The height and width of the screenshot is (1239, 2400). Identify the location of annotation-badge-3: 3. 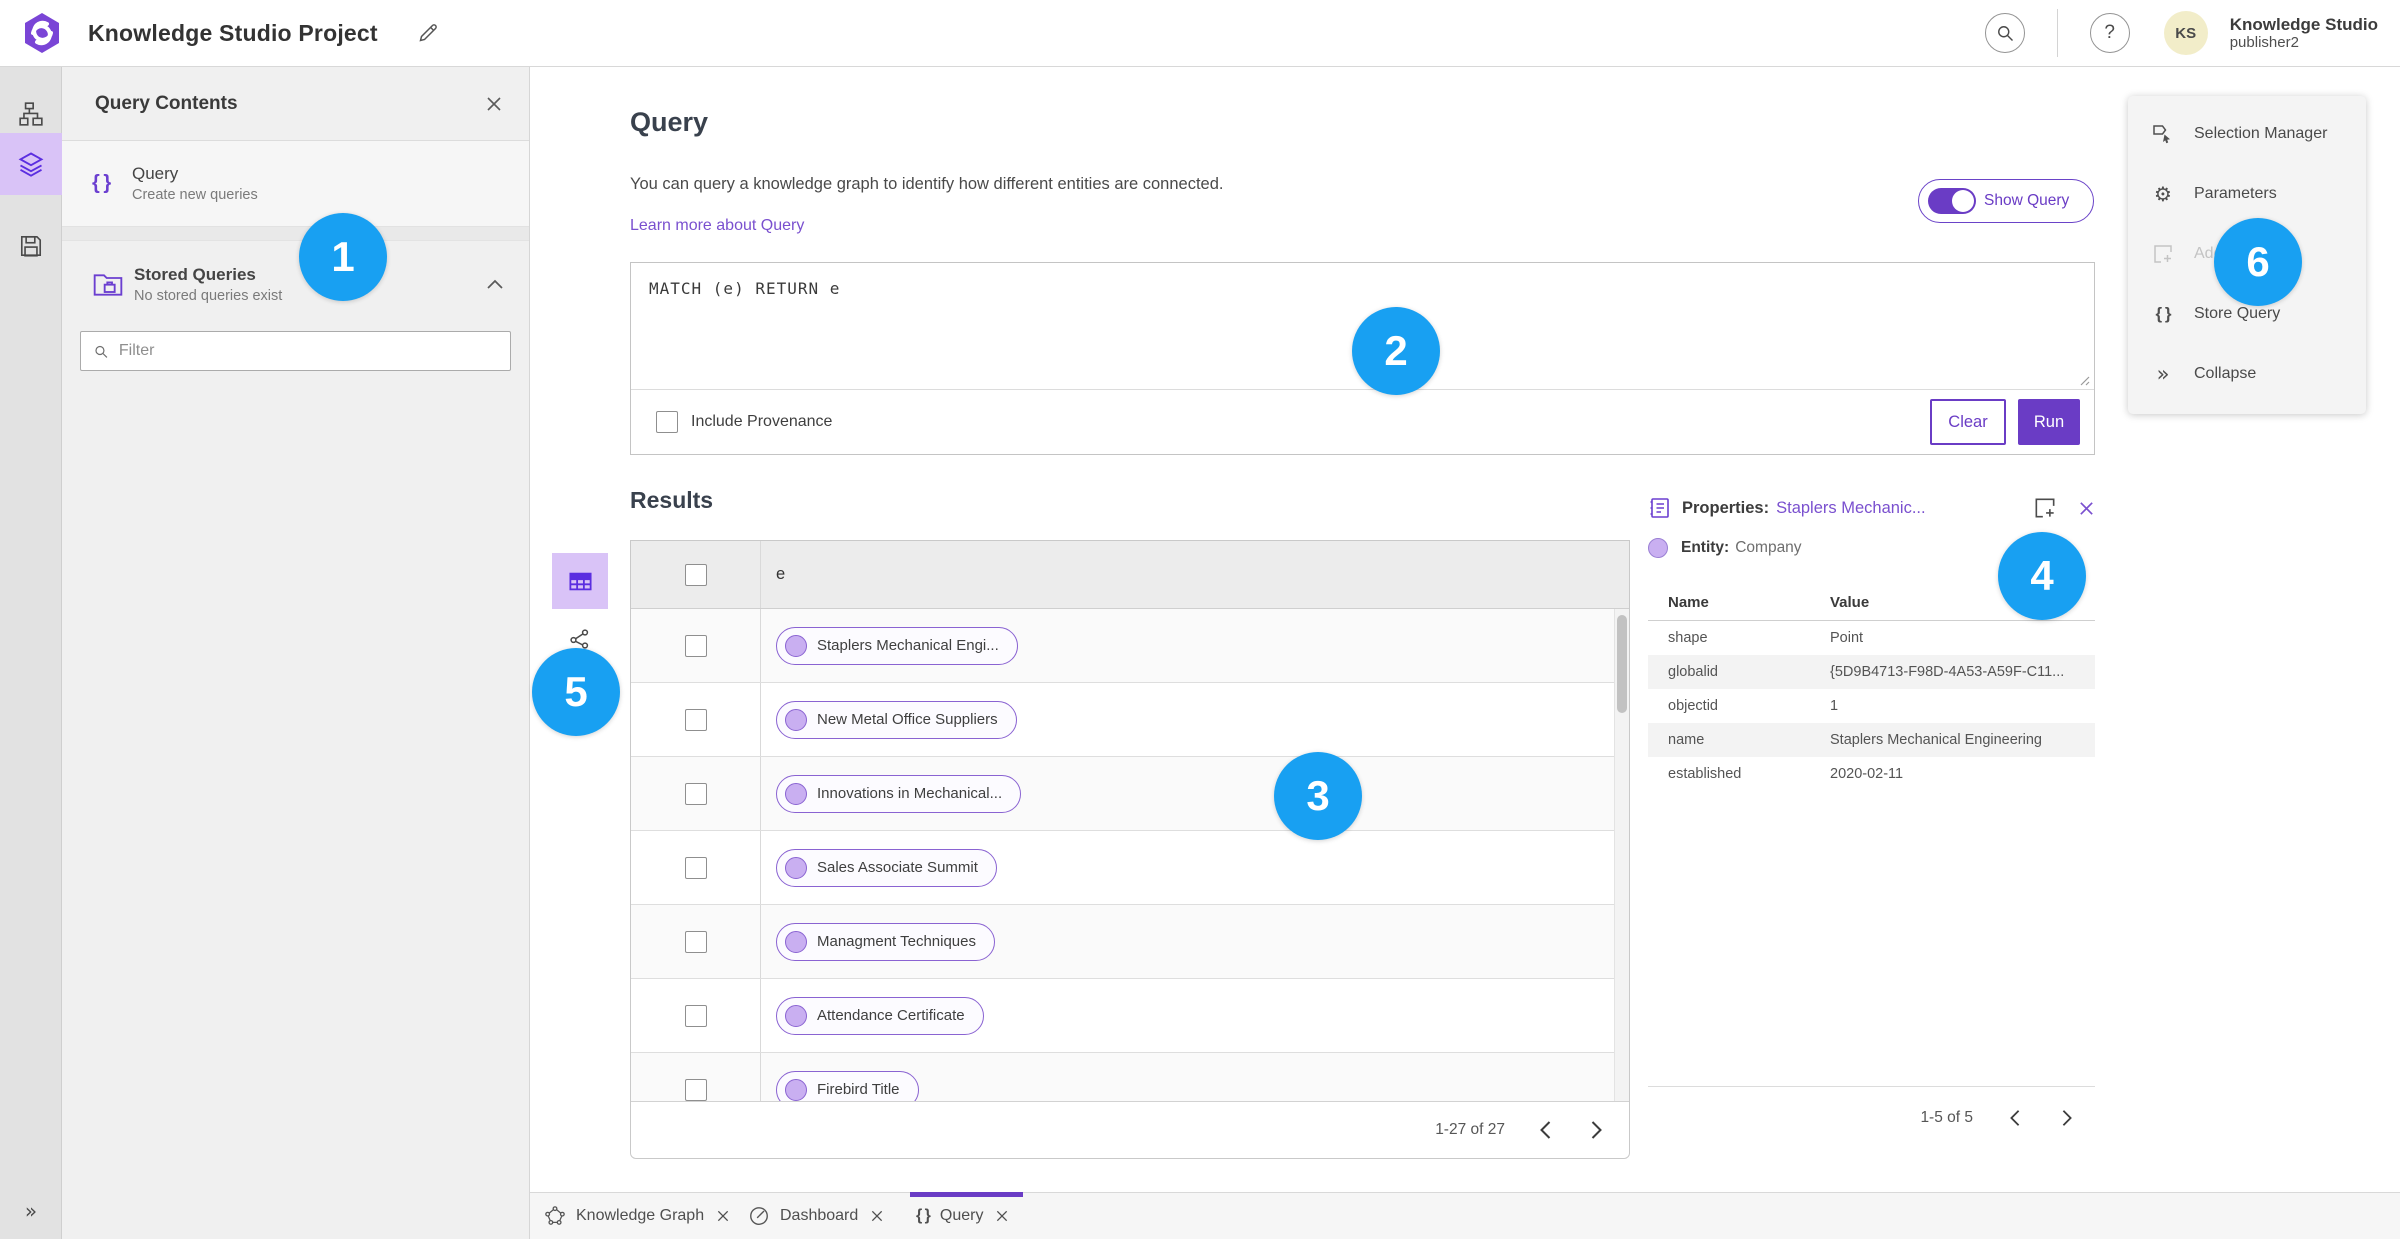
(1318, 796).